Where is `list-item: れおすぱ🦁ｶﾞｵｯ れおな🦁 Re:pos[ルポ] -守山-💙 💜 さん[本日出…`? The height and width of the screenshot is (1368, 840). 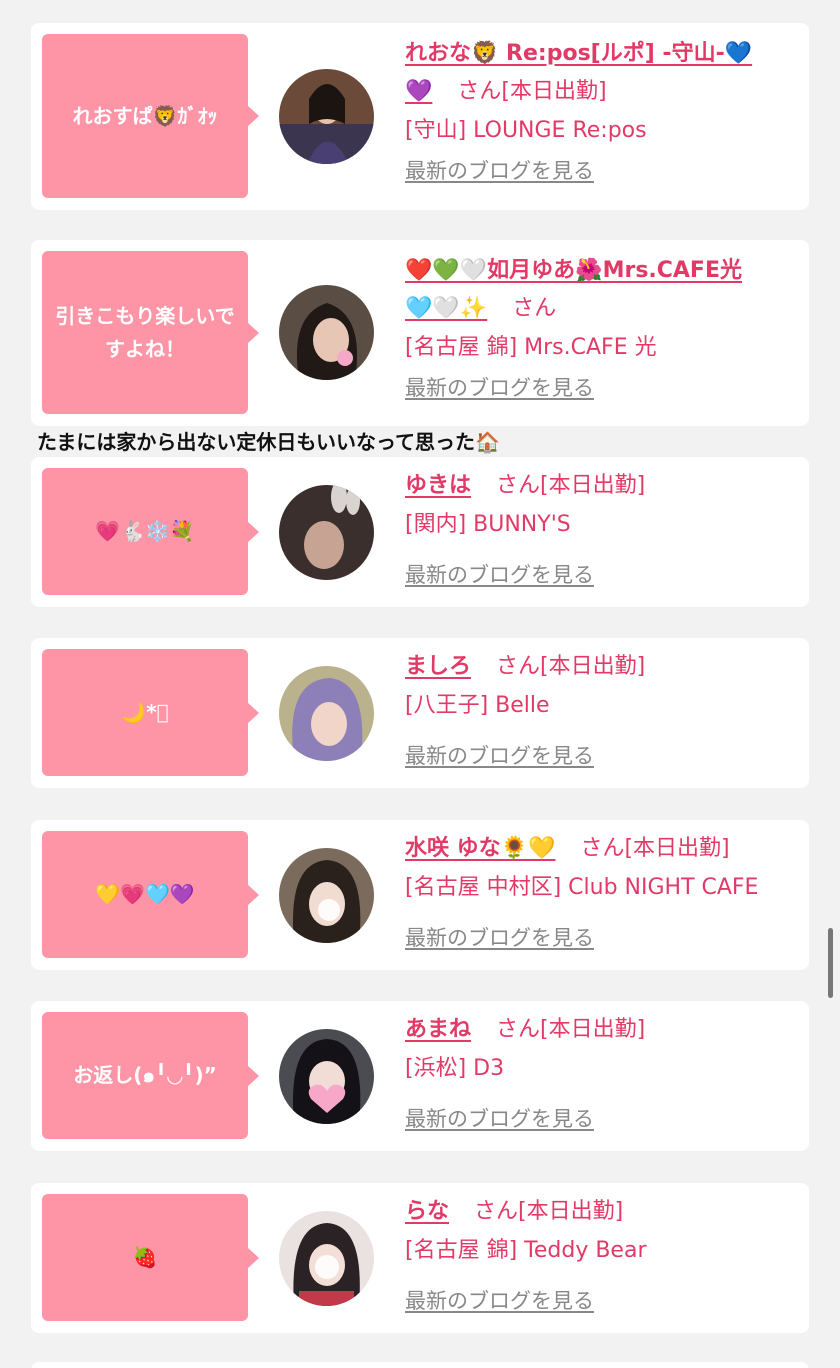 list-item: れおすぱ🦁ｶﾞｵｯ れおな🦁 Re:pos[ルポ] -守山-💙 💜 さん[本日出… is located at coordinates (420, 116).